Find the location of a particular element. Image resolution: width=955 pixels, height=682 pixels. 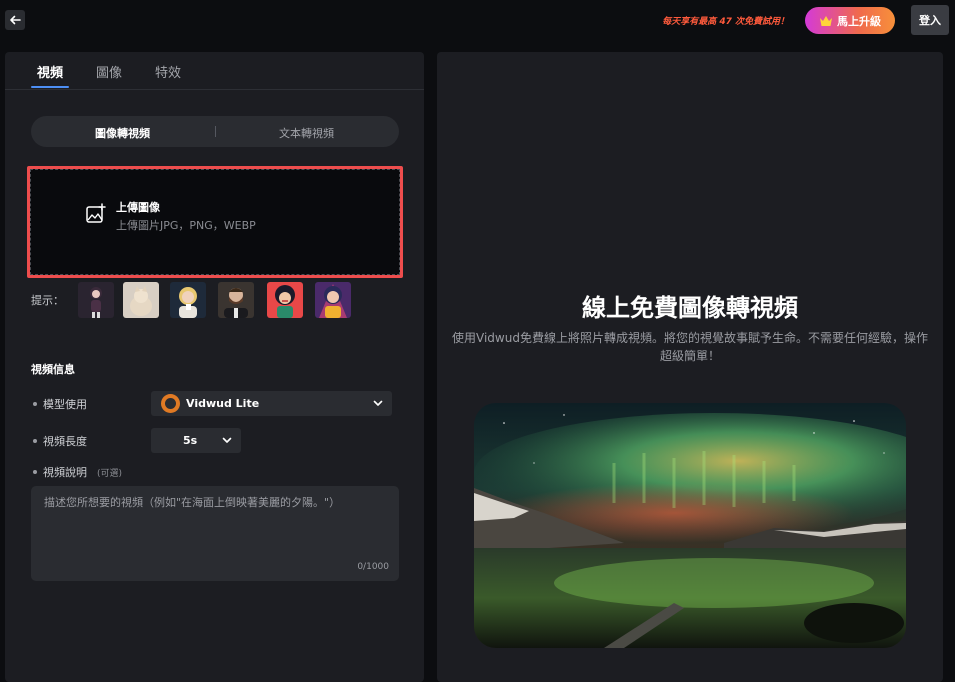

example-thumb-colorful-girl is located at coordinates (333, 300).